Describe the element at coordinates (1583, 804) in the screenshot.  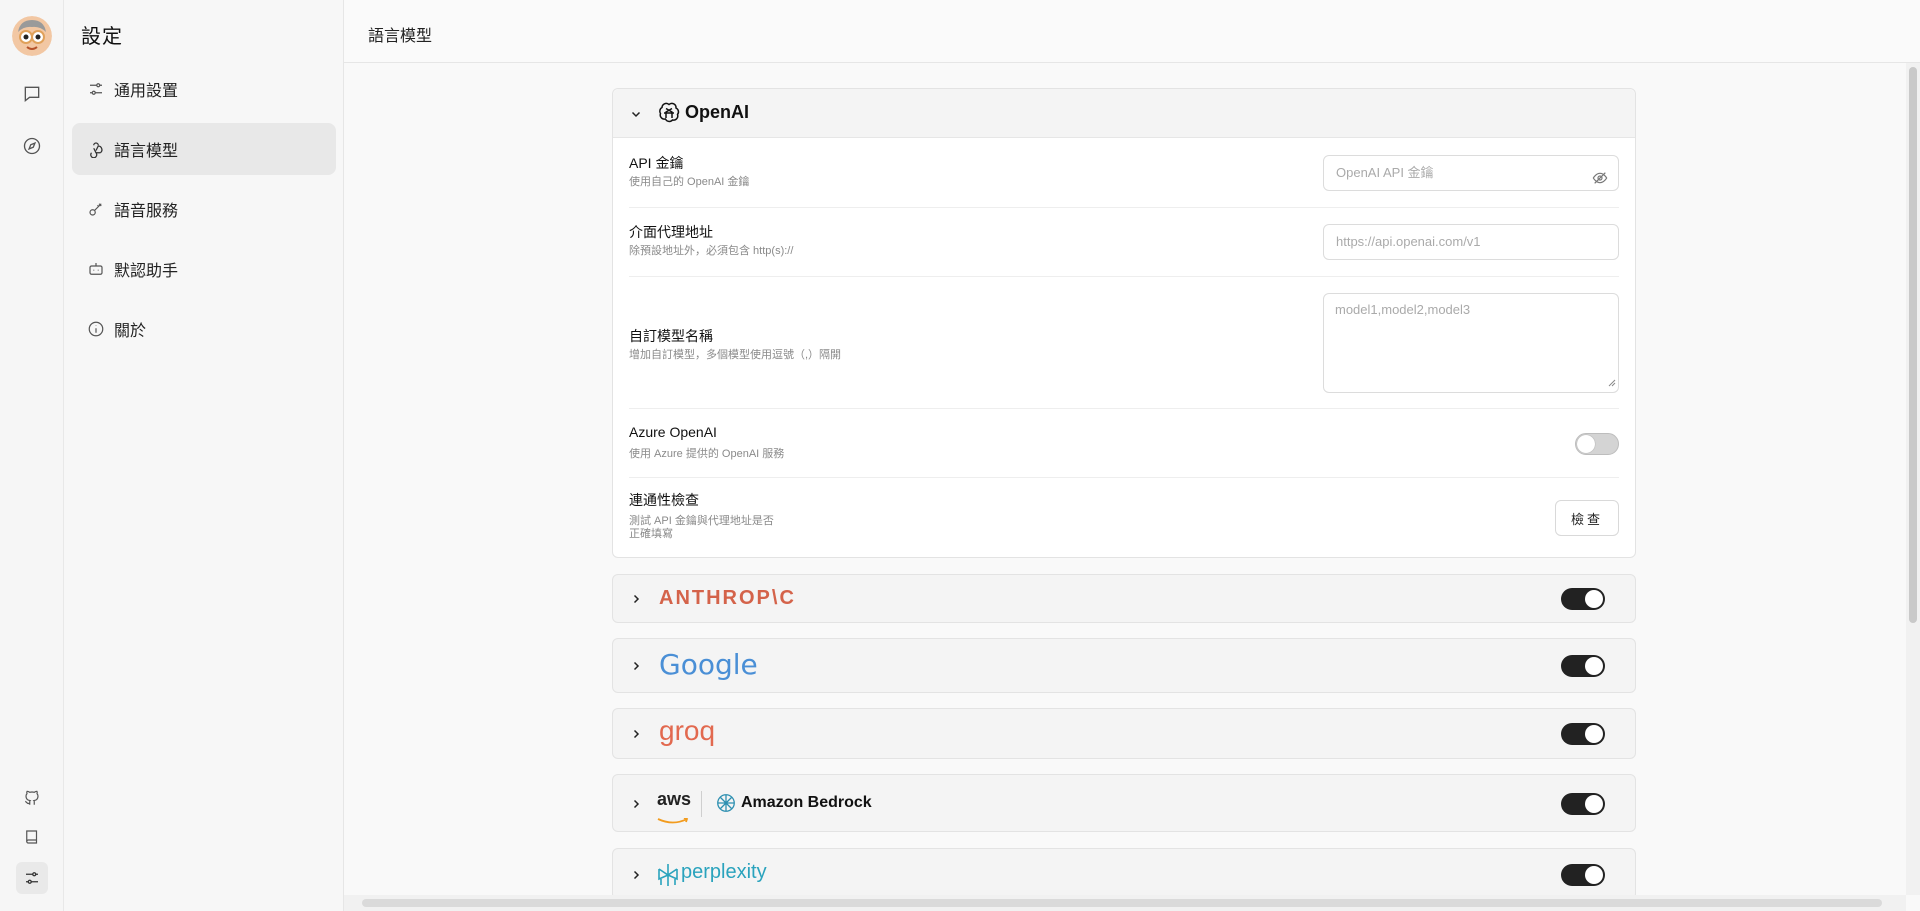
I see `bedrock-toggle` at that location.